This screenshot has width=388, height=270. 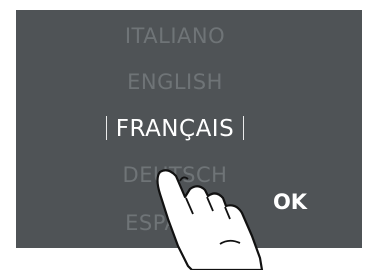 What do you see at coordinates (175, 82) in the screenshot?
I see `language-option-english: ENGLISH` at bounding box center [175, 82].